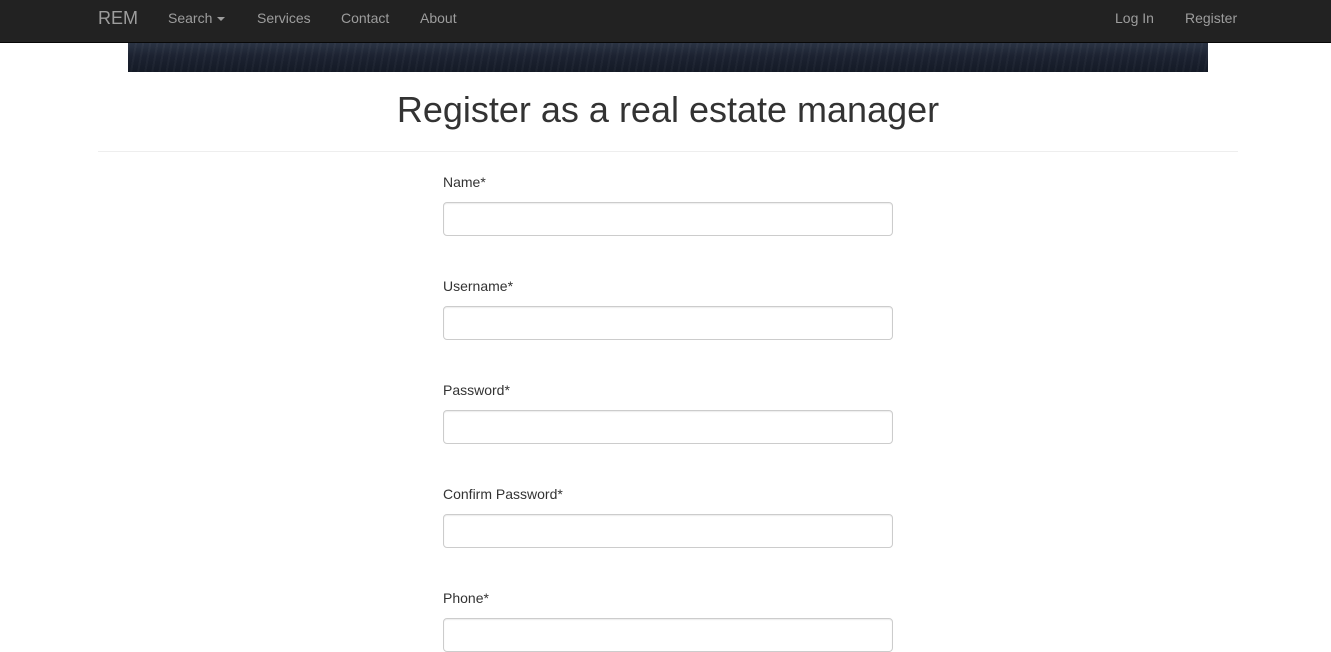 Image resolution: width=1331 pixels, height=652 pixels. What do you see at coordinates (284, 18) in the screenshot?
I see `nav-item-services: Services` at bounding box center [284, 18].